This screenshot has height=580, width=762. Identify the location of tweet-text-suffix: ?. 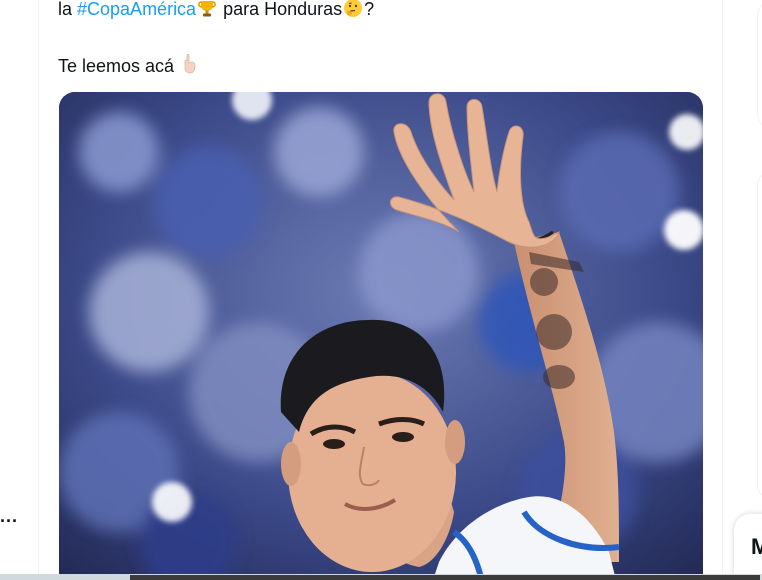
(369, 9).